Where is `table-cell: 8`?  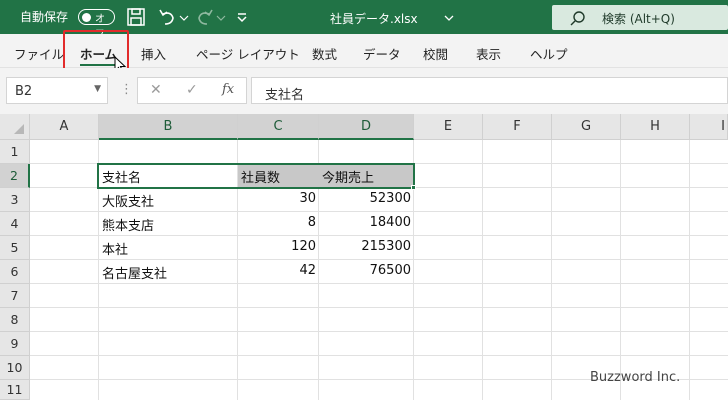 table-cell: 8 is located at coordinates (277, 222).